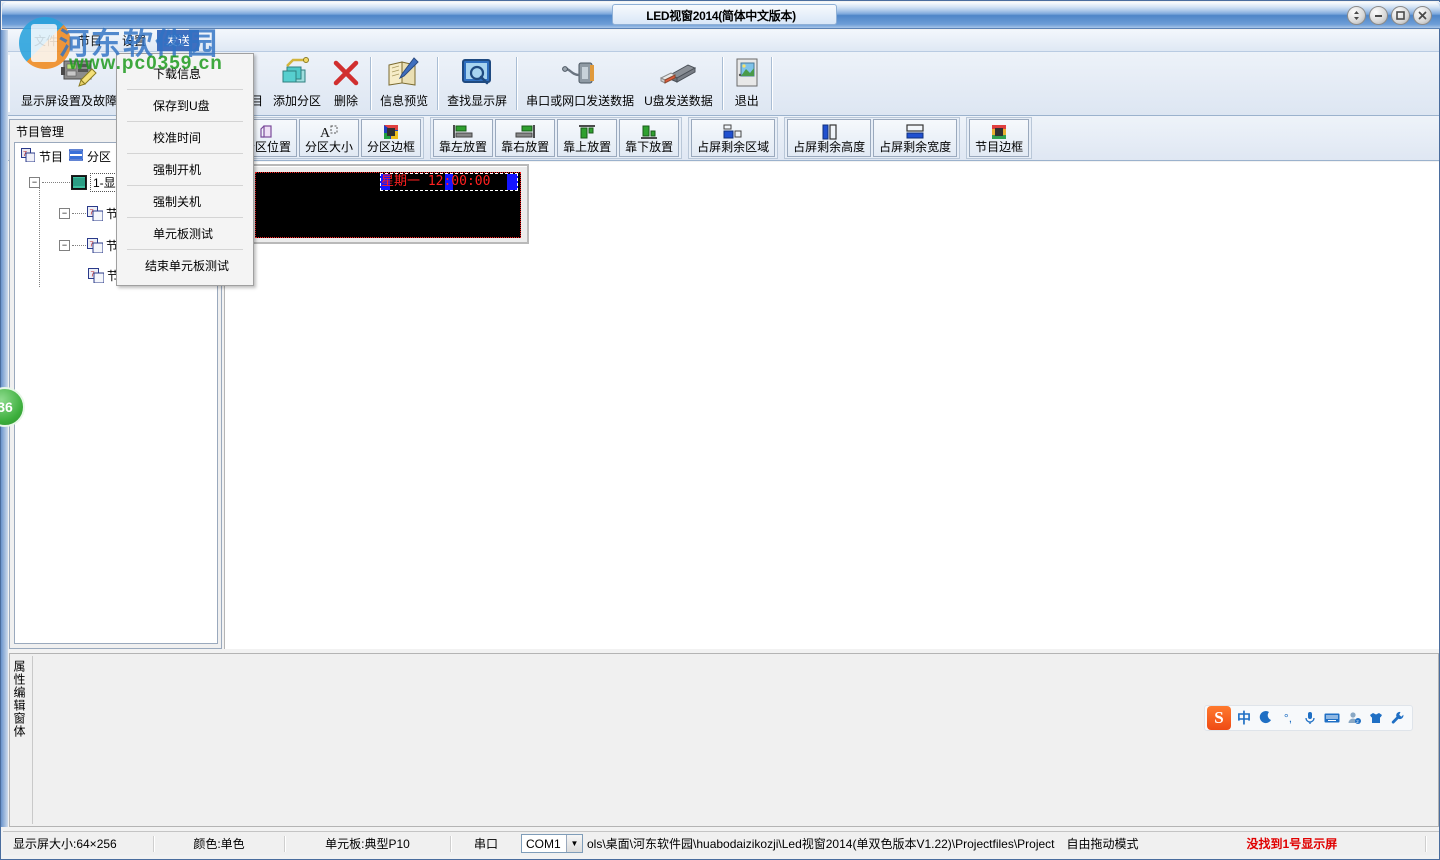  Describe the element at coordinates (477, 73) in the screenshot. I see `find-screen-icon` at that location.